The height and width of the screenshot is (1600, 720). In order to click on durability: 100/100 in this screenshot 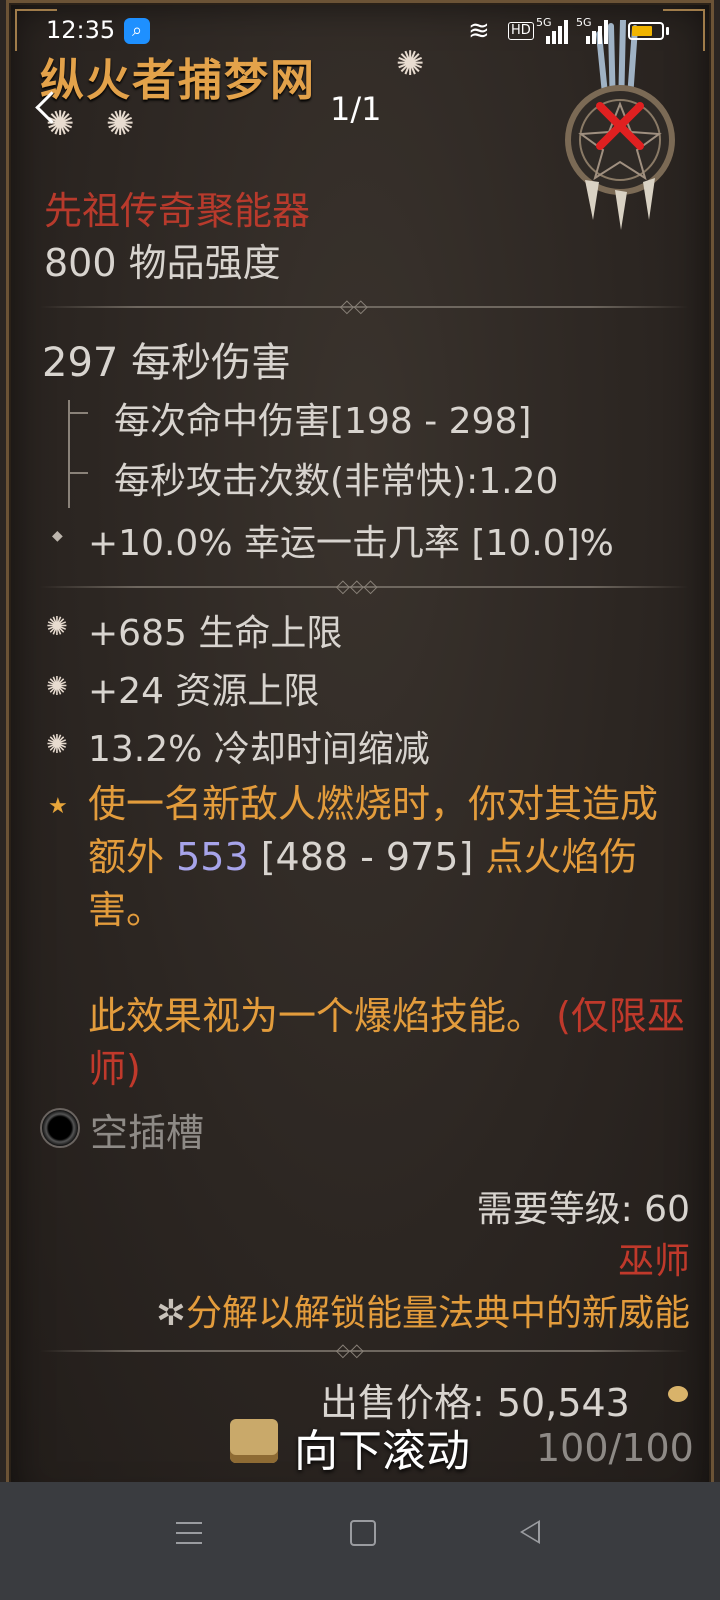, I will do `click(615, 1448)`.